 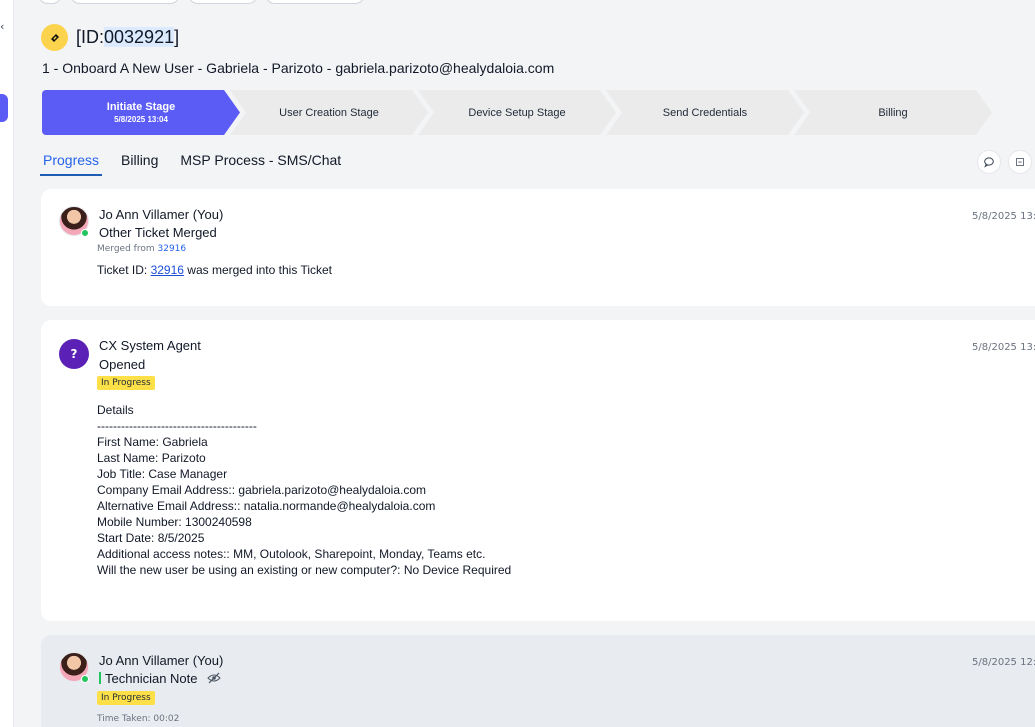 What do you see at coordinates (150, 345) in the screenshot?
I see `entry-author: CX System Agent` at bounding box center [150, 345].